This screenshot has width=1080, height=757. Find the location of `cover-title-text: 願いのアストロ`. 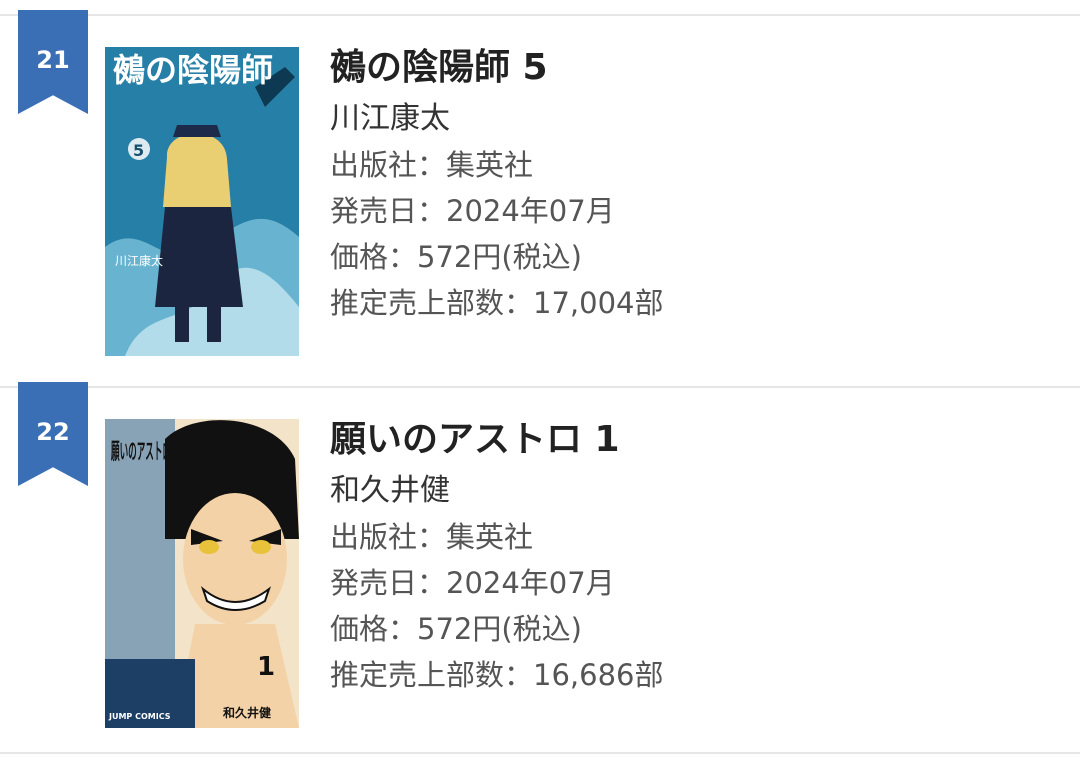

cover-title-text: 願いのアストロ is located at coordinates (141, 452).